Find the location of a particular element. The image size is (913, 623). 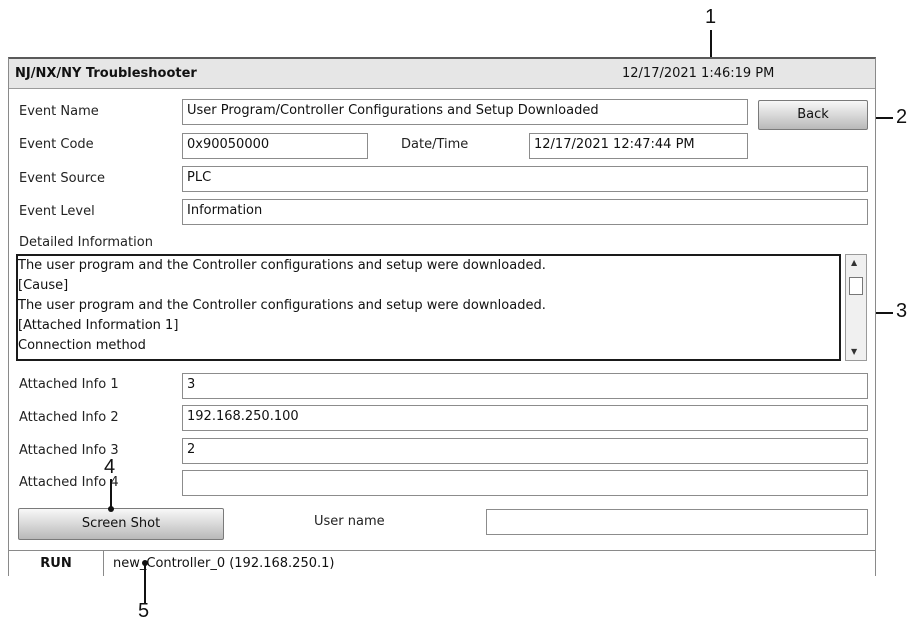

back-button-label: Back is located at coordinates (813, 114).